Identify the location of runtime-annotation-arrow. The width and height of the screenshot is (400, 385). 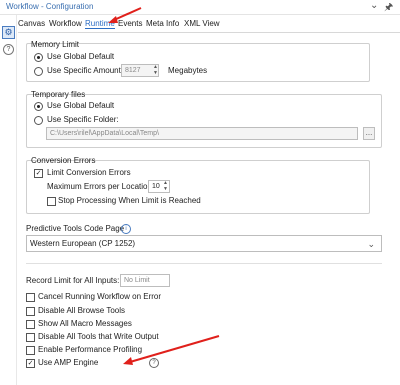
(127, 14).